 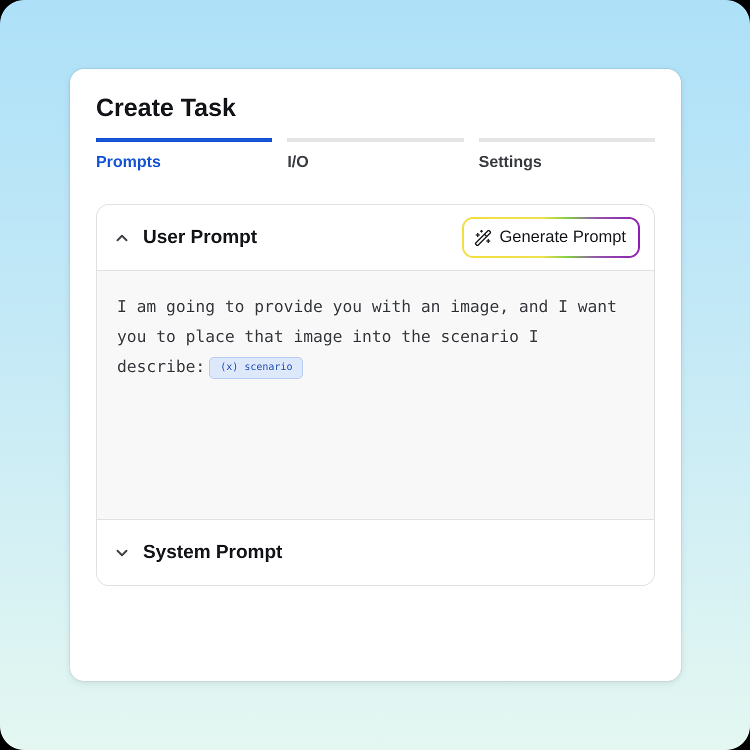 What do you see at coordinates (185, 238) in the screenshot?
I see `section-toggle: User Prompt` at bounding box center [185, 238].